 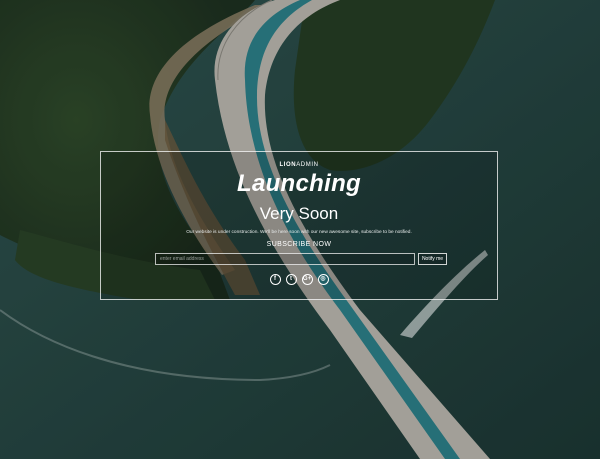 I want to click on subscribe-form: Notify me, so click(x=301, y=259).